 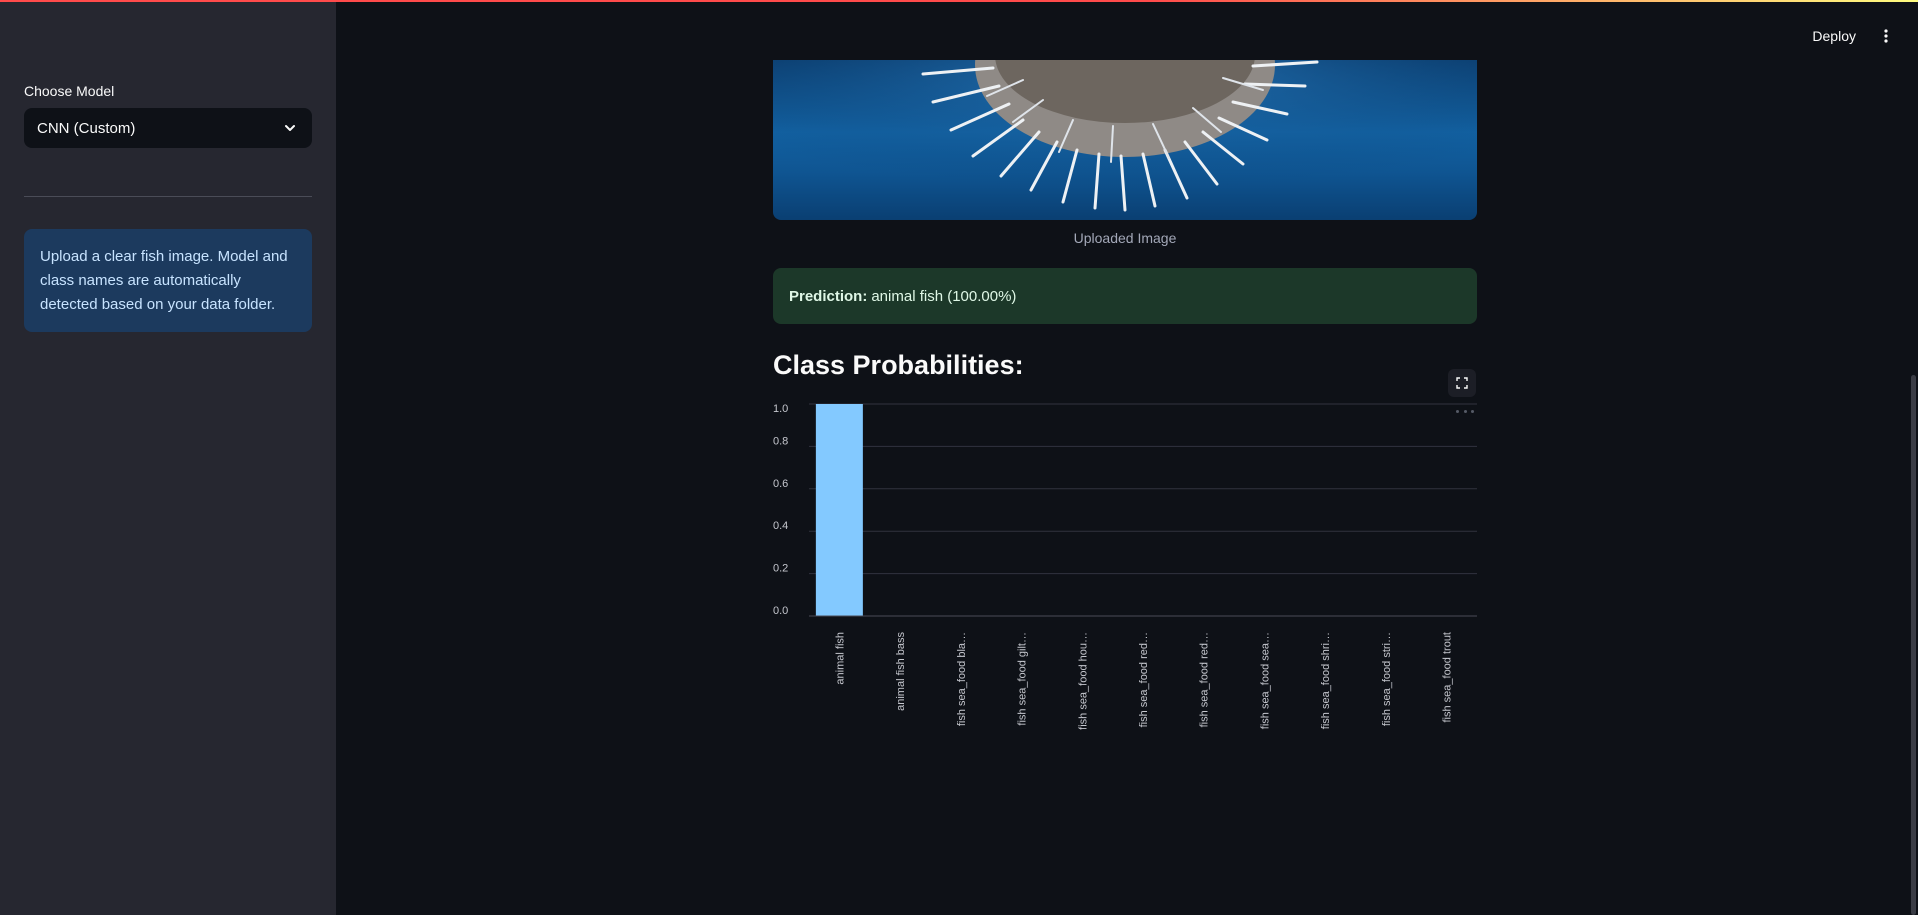 I want to click on fullscreen-button, so click(x=1462, y=383).